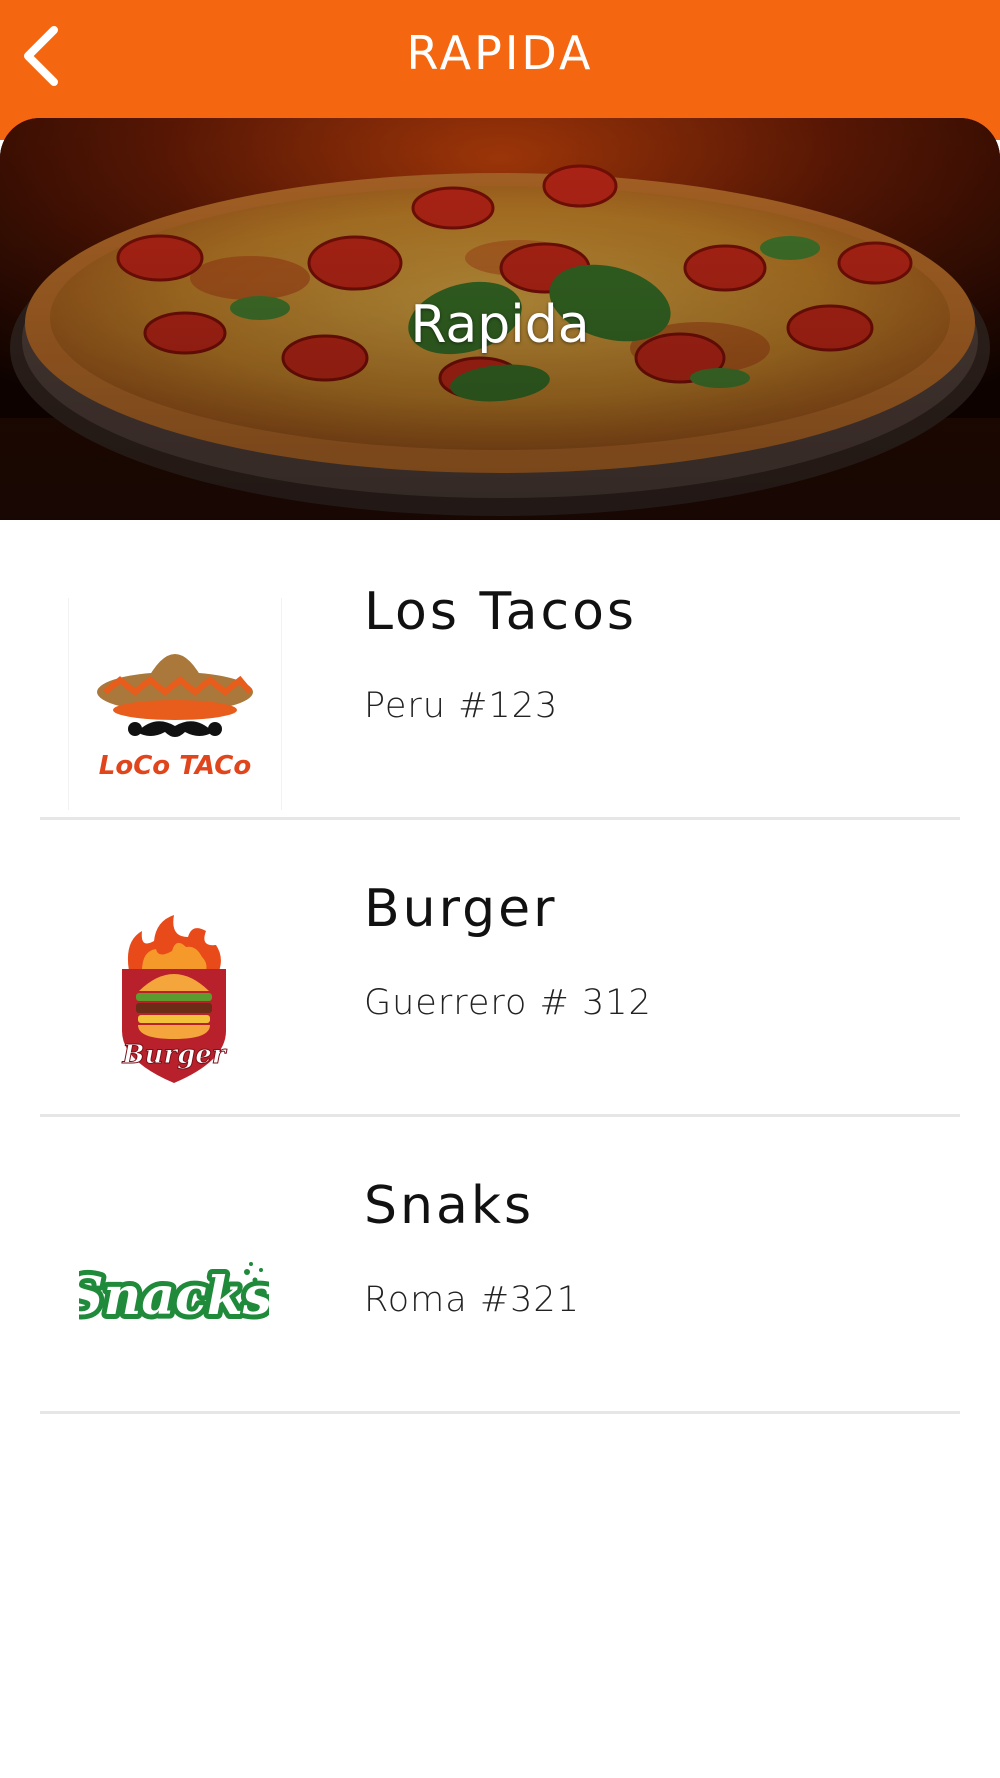 The width and height of the screenshot is (1000, 1778). I want to click on restaurant-name: Burger, so click(461, 909).